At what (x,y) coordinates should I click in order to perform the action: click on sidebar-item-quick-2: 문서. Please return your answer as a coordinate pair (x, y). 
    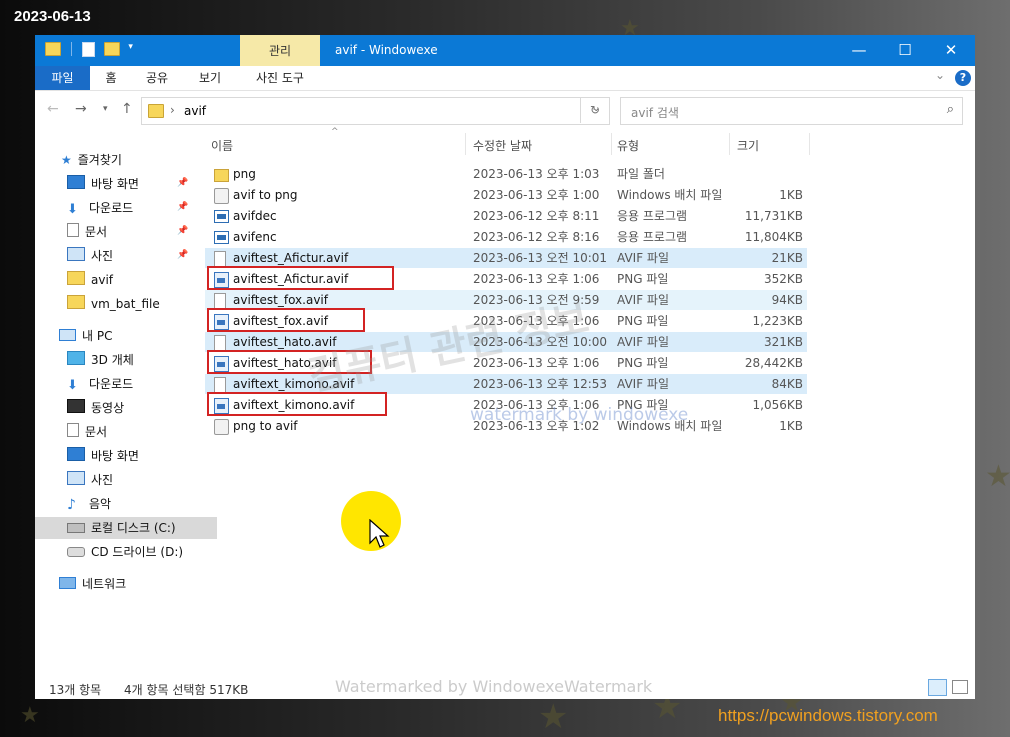
    Looking at the image, I should click on (87, 232).